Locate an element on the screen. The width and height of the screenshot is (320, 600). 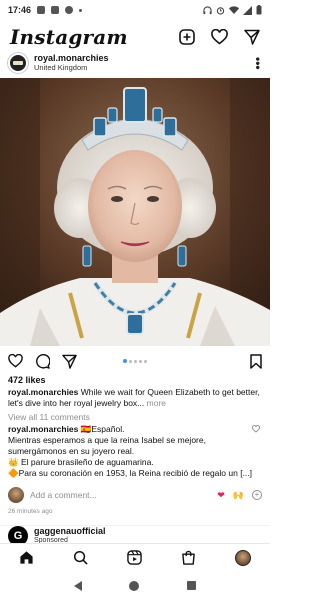
wifi-icon is located at coordinates (234, 9).